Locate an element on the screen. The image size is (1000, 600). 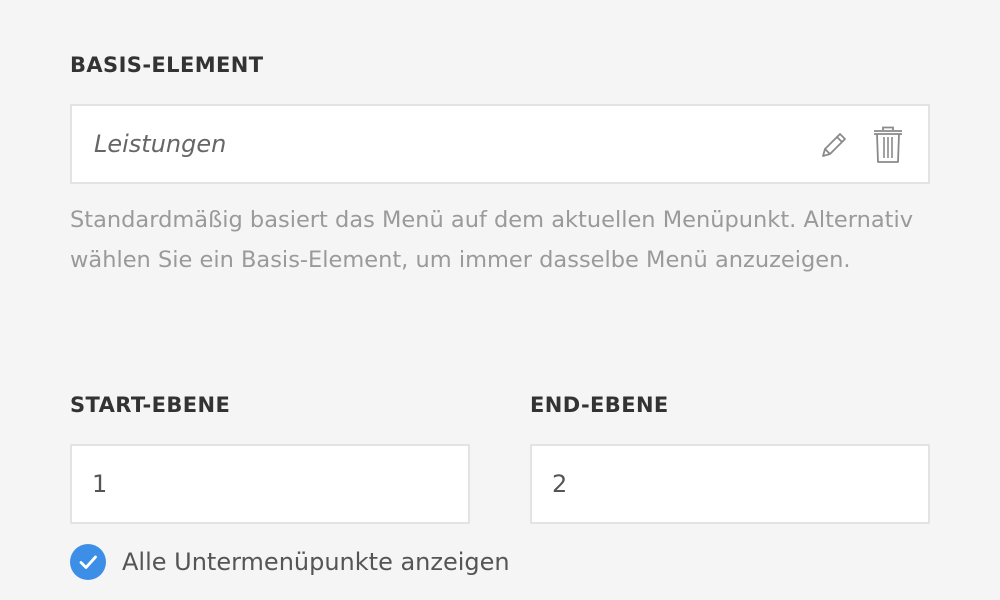
checkmark-icon is located at coordinates (88, 562).